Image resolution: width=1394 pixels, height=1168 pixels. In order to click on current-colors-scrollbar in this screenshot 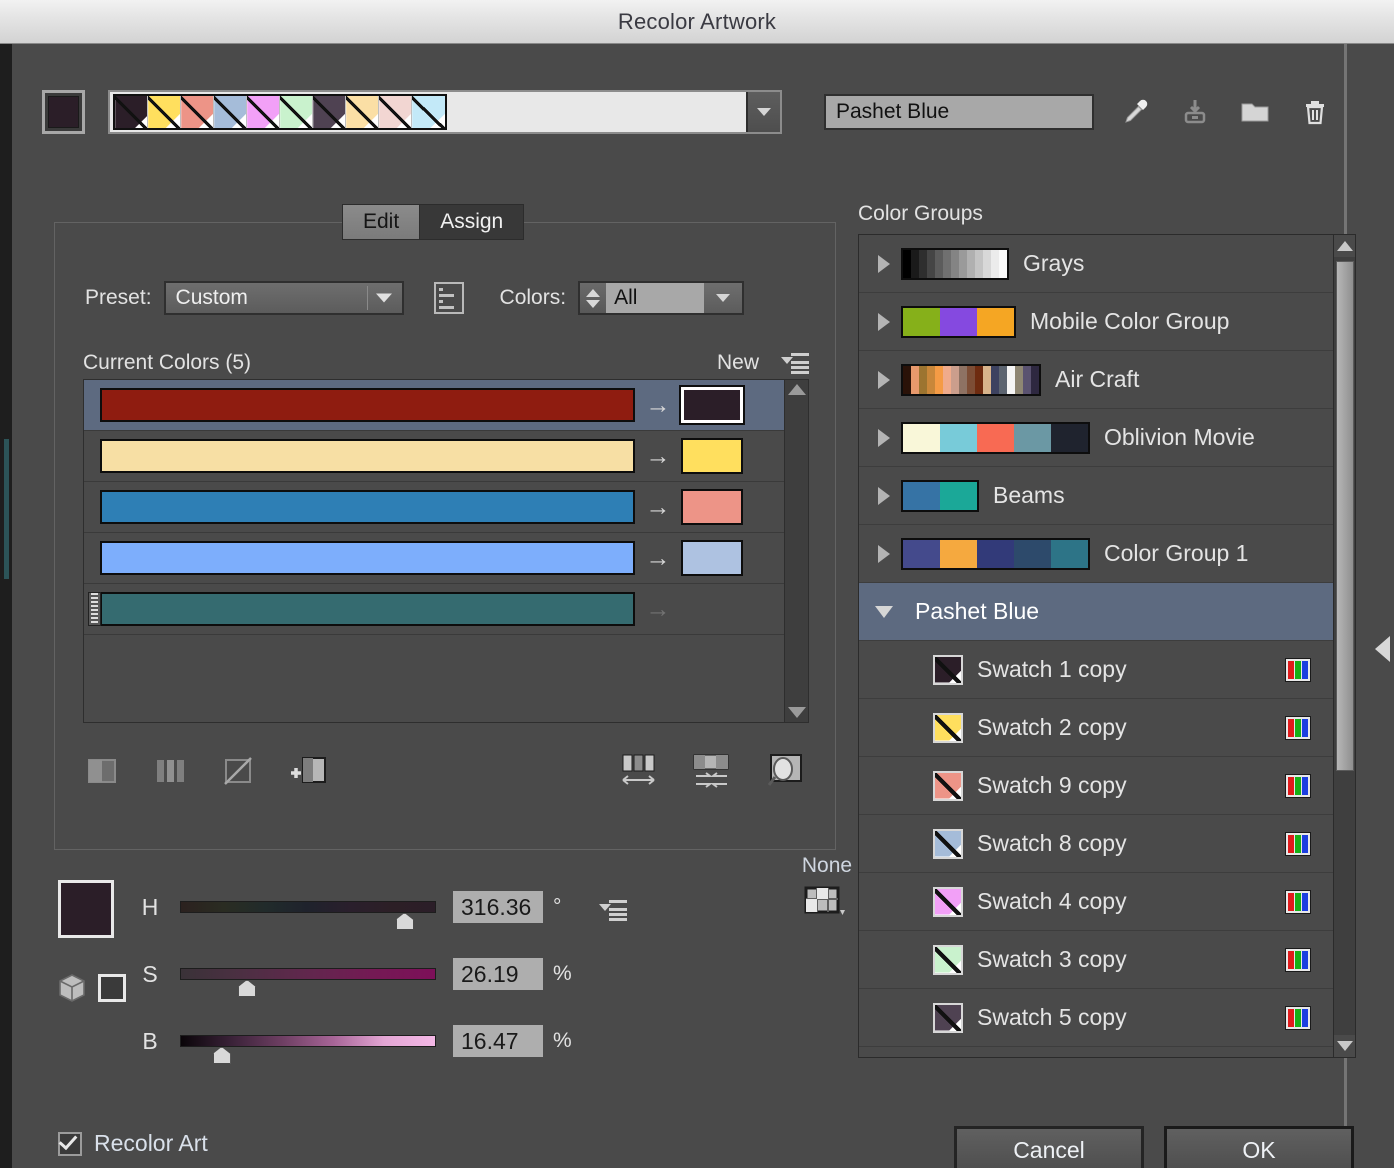, I will do `click(796, 551)`.